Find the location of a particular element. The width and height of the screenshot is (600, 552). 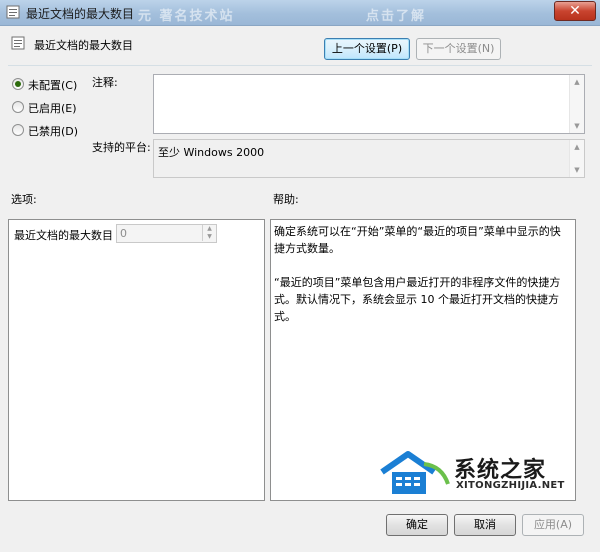

ok-button: 确定 is located at coordinates (417, 525).